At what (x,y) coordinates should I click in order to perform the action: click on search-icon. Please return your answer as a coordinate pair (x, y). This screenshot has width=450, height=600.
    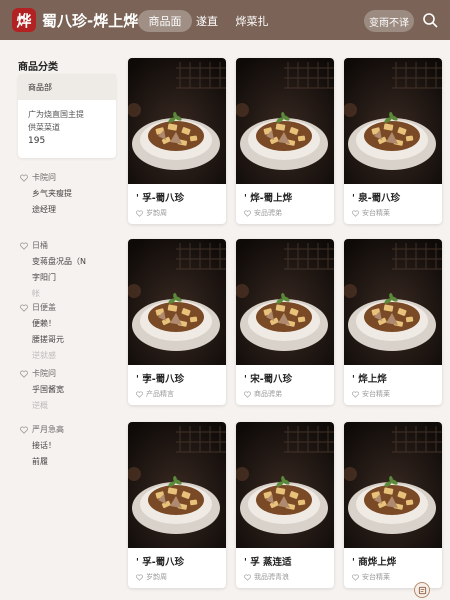
    Looking at the image, I should click on (430, 20).